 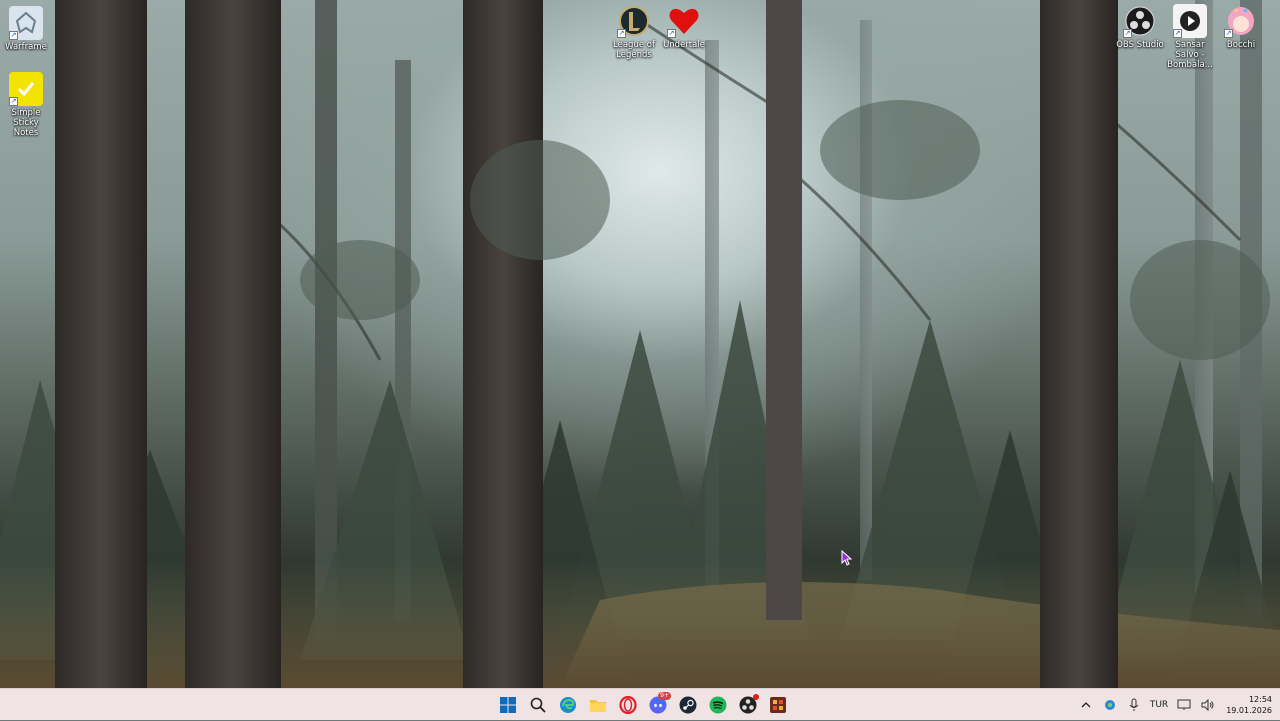 I want to click on microphone-icon, so click(x=1134, y=704).